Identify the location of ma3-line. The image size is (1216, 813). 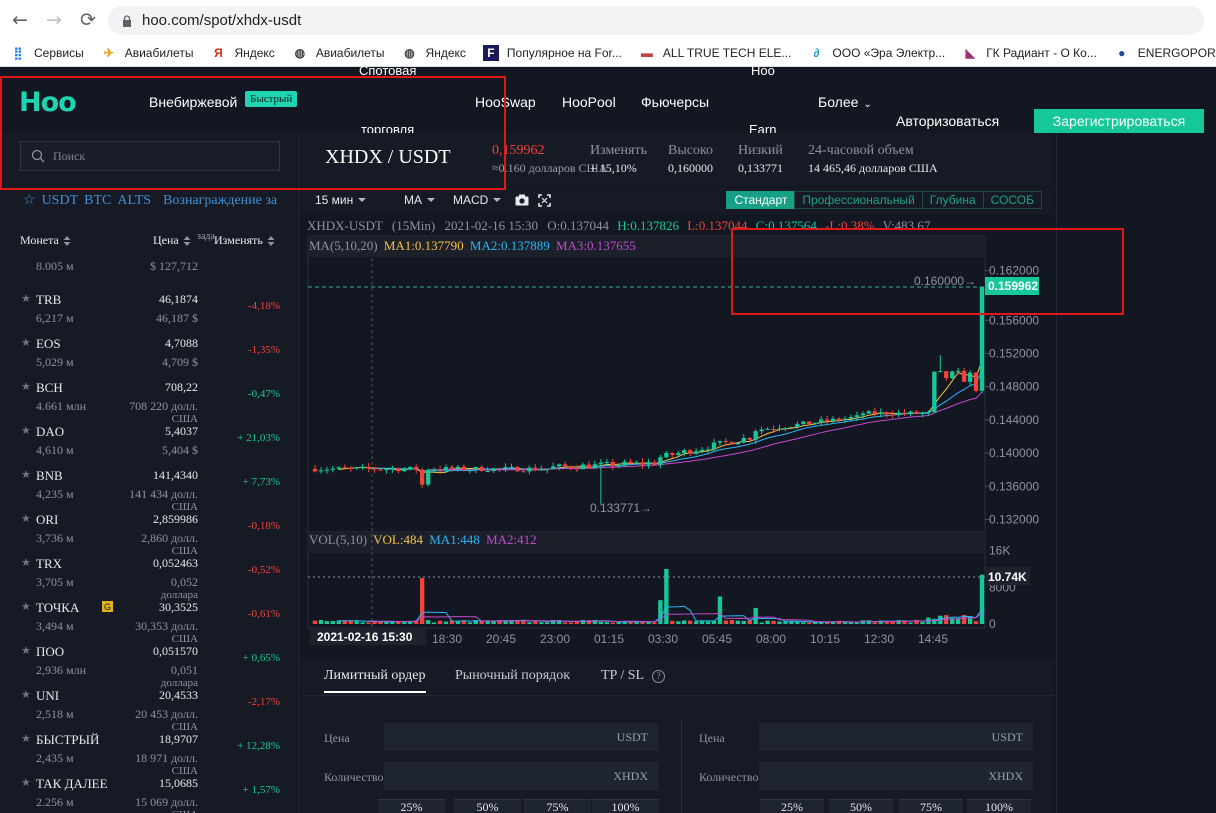
(705, 431).